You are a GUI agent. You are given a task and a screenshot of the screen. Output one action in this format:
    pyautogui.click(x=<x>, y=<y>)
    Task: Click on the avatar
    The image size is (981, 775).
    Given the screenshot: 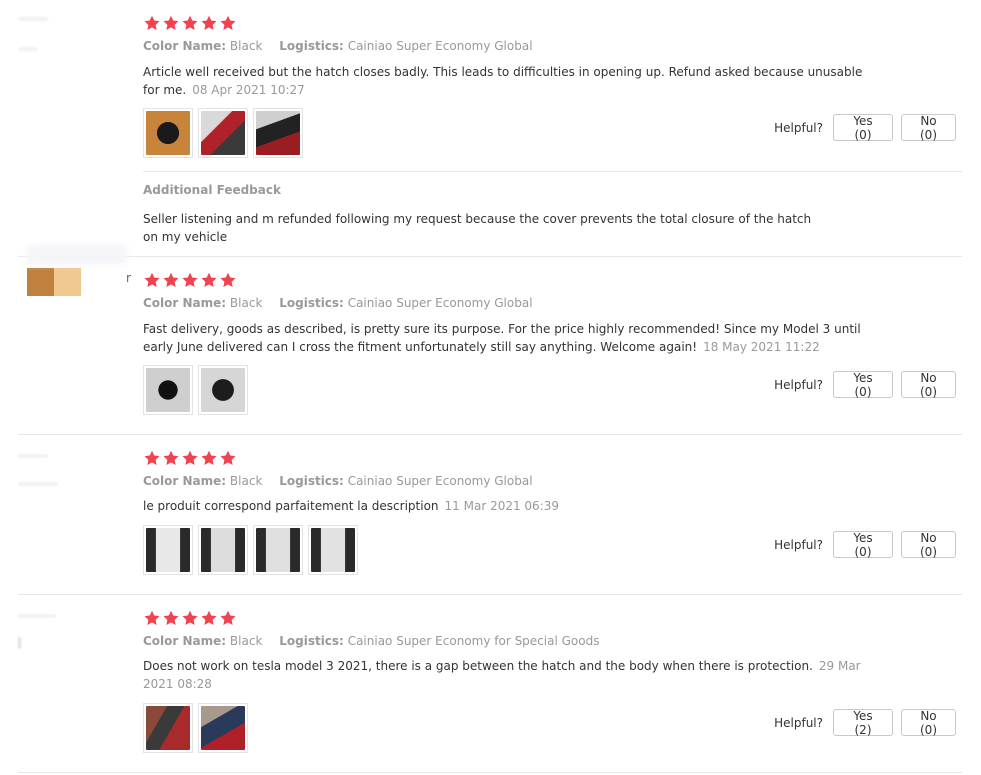 What is the action you would take?
    pyautogui.click(x=54, y=282)
    